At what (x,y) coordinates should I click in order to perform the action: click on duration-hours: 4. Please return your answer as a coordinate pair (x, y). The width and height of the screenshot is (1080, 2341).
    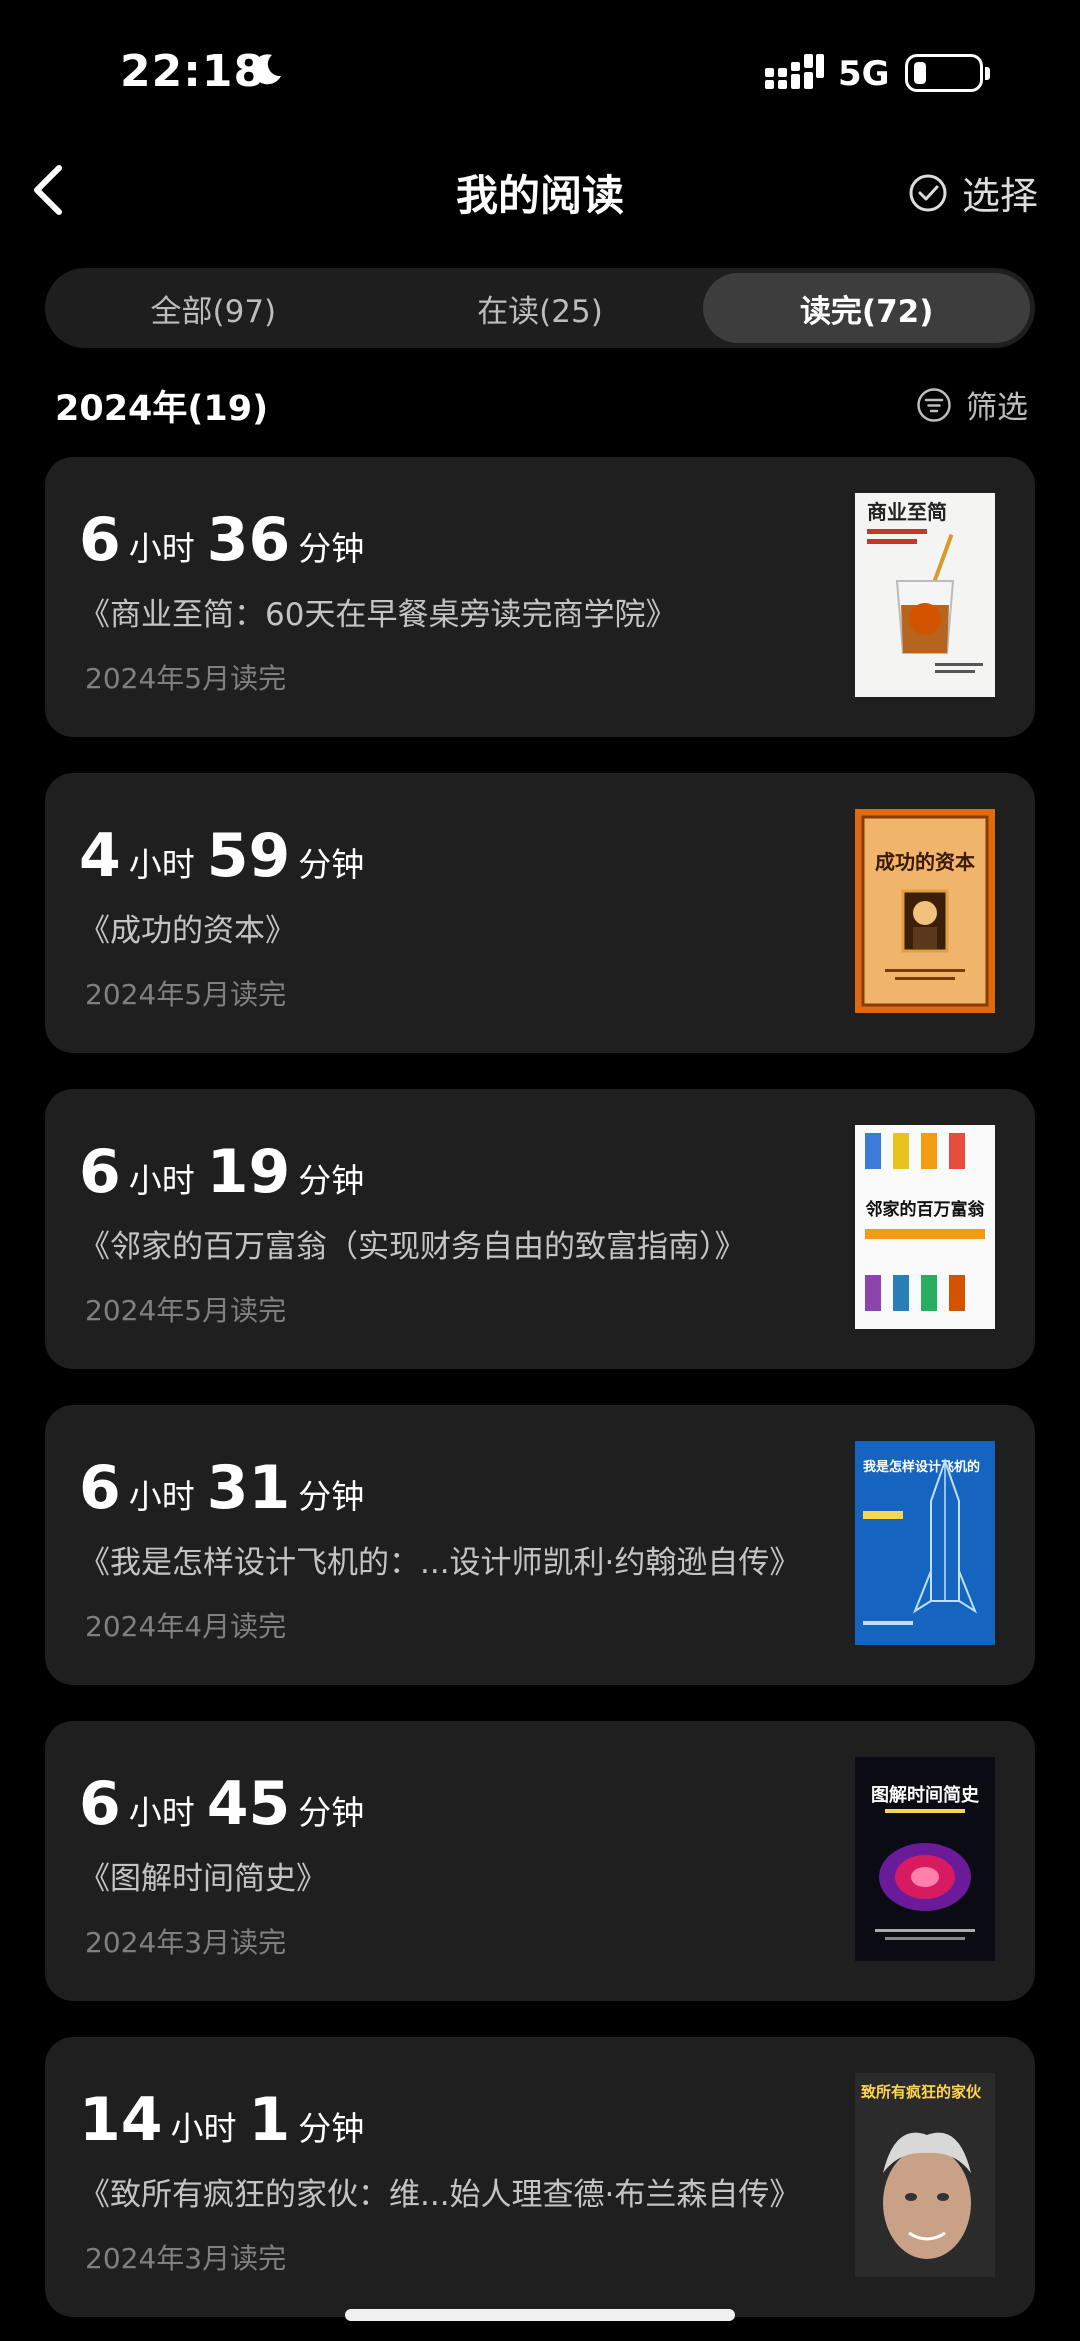
    Looking at the image, I should click on (100, 856).